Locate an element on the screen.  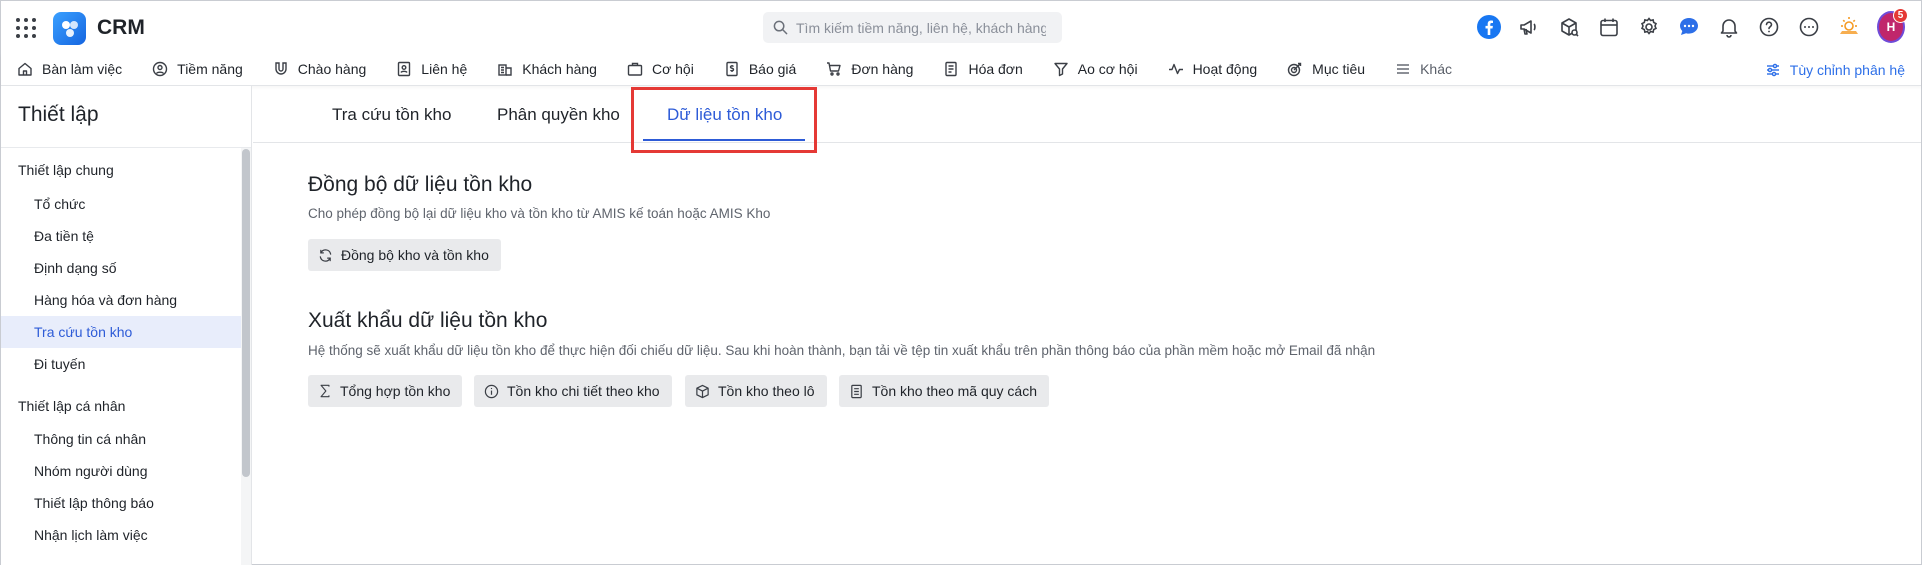
nav-item-label: Hoạt động is located at coordinates (1225, 69).